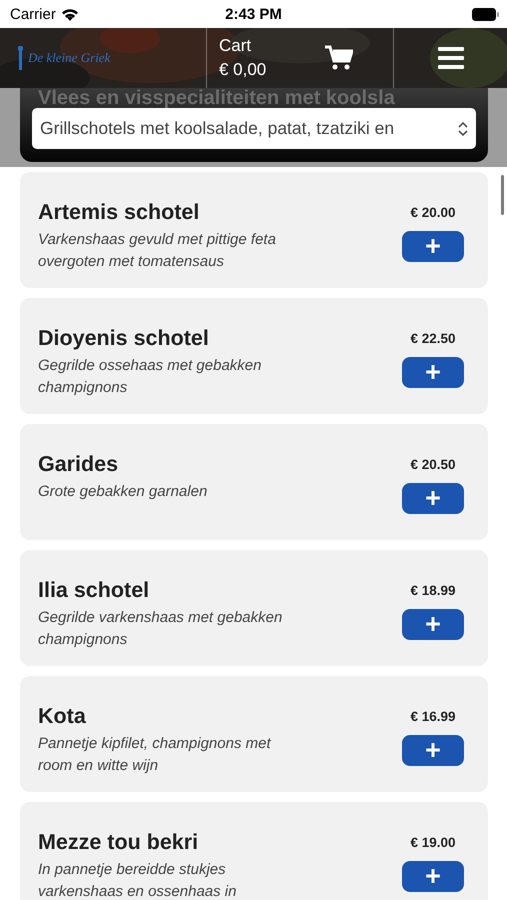 The height and width of the screenshot is (900, 507). What do you see at coordinates (124, 338) in the screenshot?
I see `item-name: Dioyenis schotel` at bounding box center [124, 338].